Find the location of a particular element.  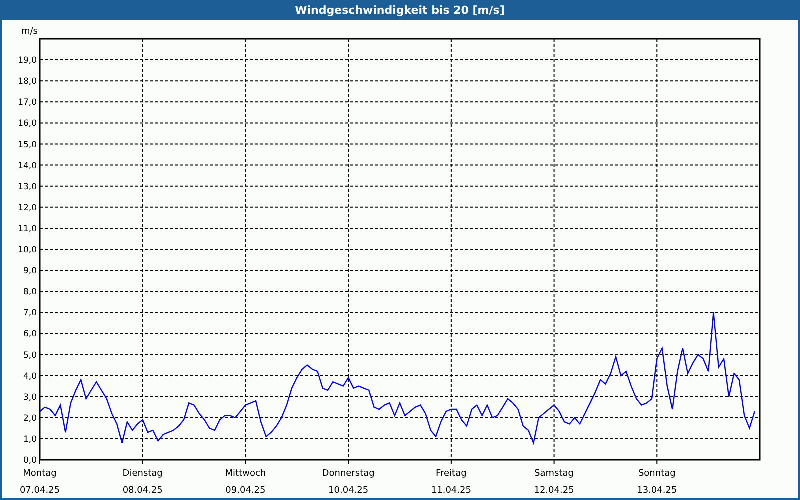

date-label: 12.04.25 is located at coordinates (554, 491).